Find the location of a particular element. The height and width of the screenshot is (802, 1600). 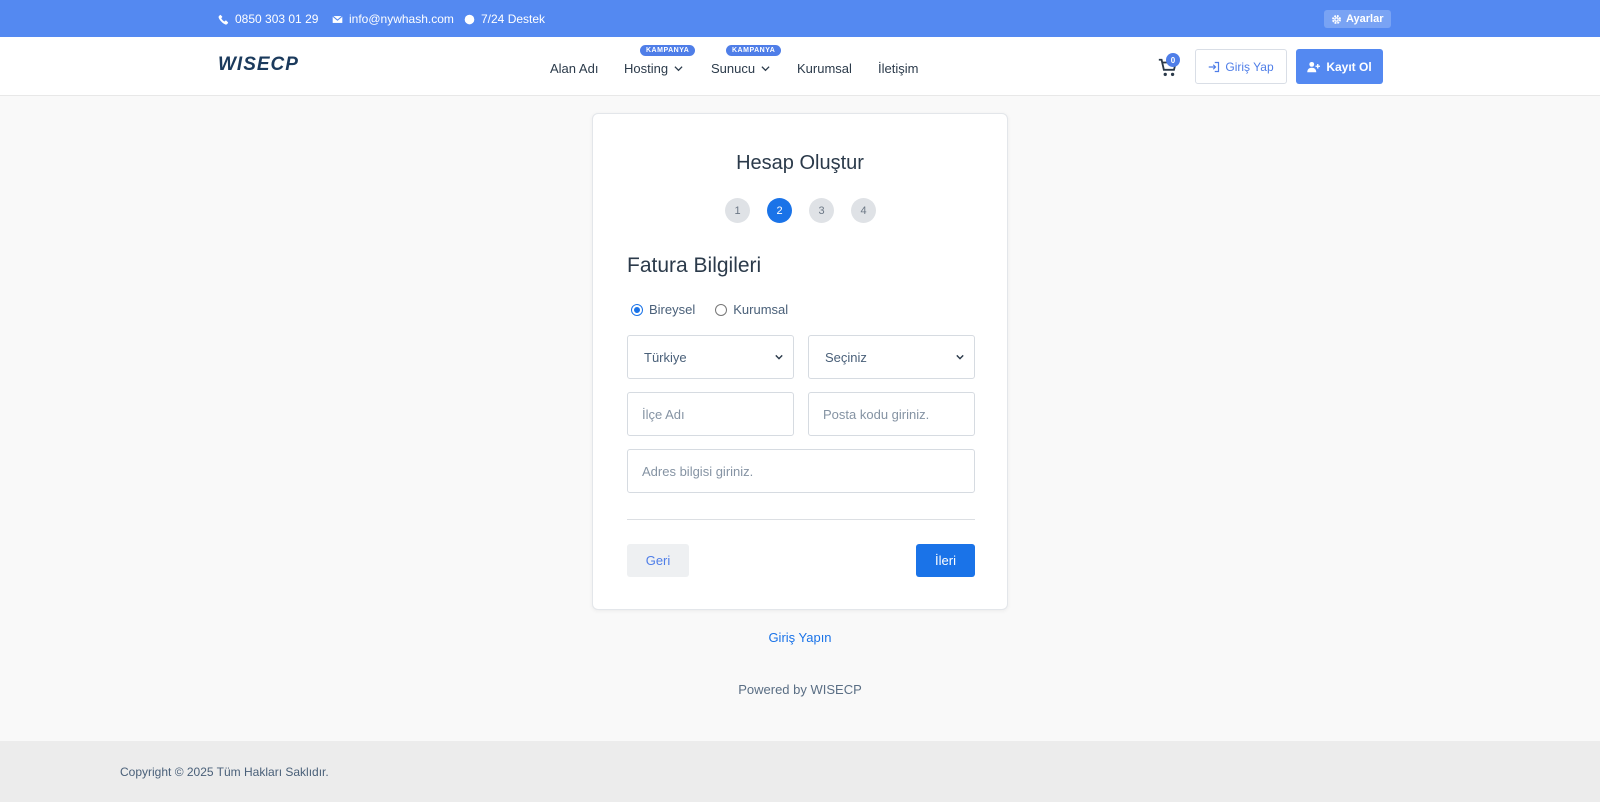

nav-domain-label: Alan Adı is located at coordinates (574, 68).